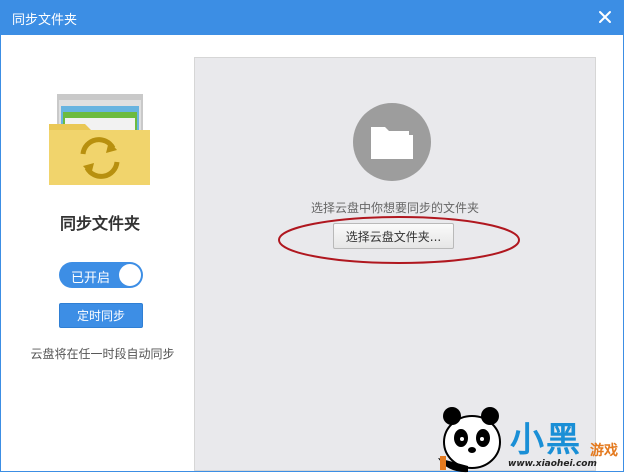 Image resolution: width=624 pixels, height=473 pixels. Describe the element at coordinates (605, 17) in the screenshot. I see `close-icon` at that location.